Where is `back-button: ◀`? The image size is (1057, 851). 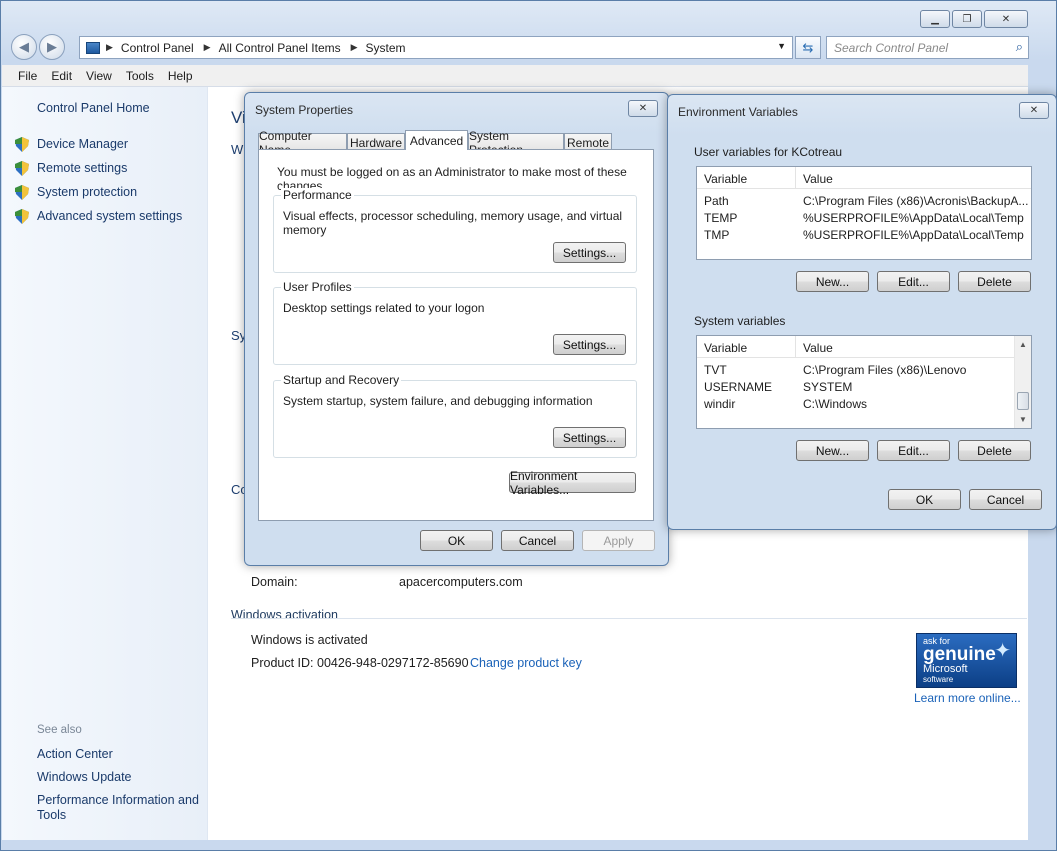 back-button: ◀ is located at coordinates (24, 47).